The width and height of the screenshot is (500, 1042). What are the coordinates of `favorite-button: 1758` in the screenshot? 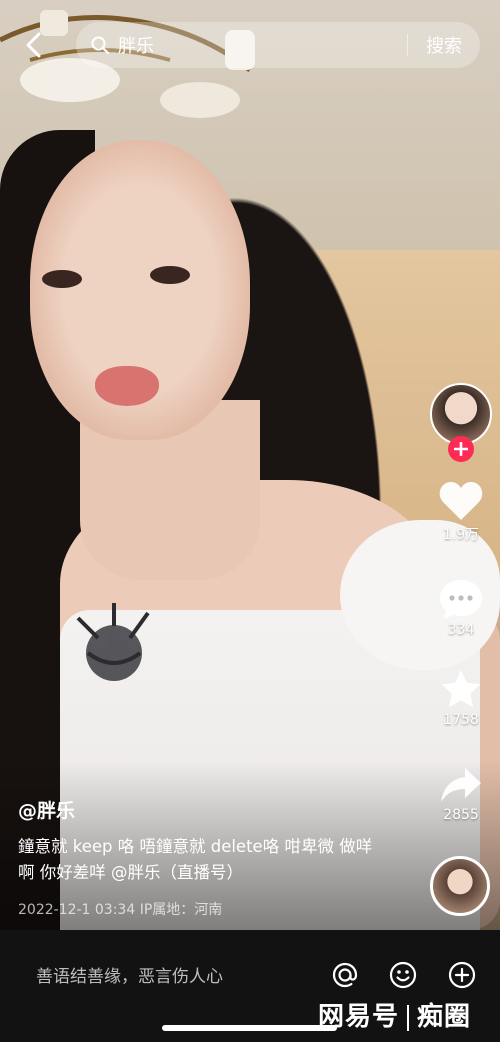 It's located at (461, 698).